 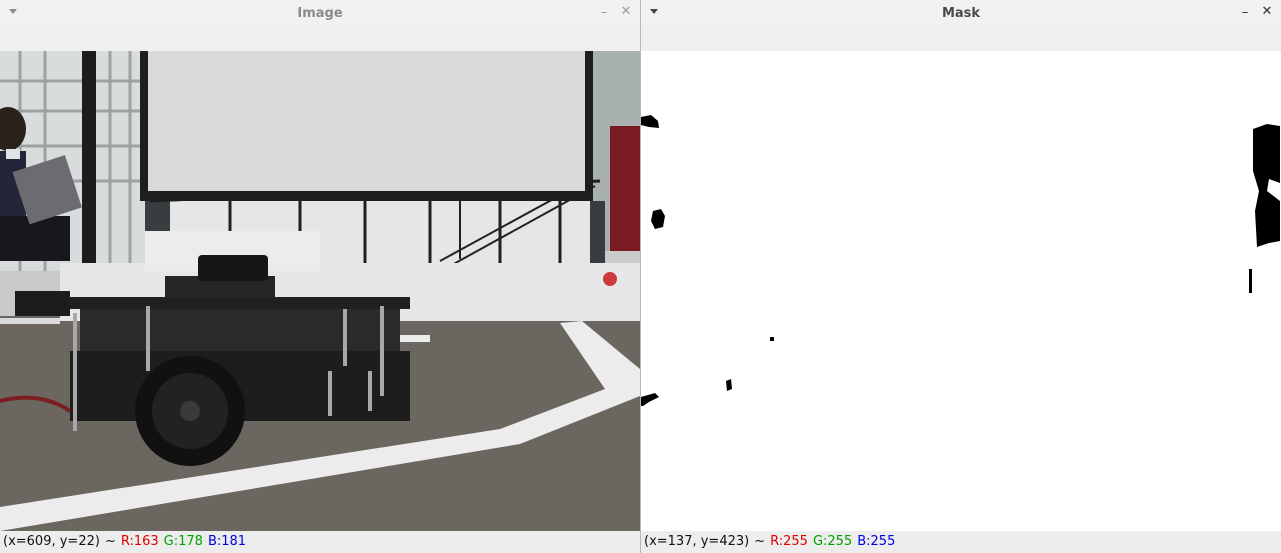 I want to click on mask-window-status-bar: (x=137, y=423) ~ R:255 G:255 B:255, so click(x=961, y=542).